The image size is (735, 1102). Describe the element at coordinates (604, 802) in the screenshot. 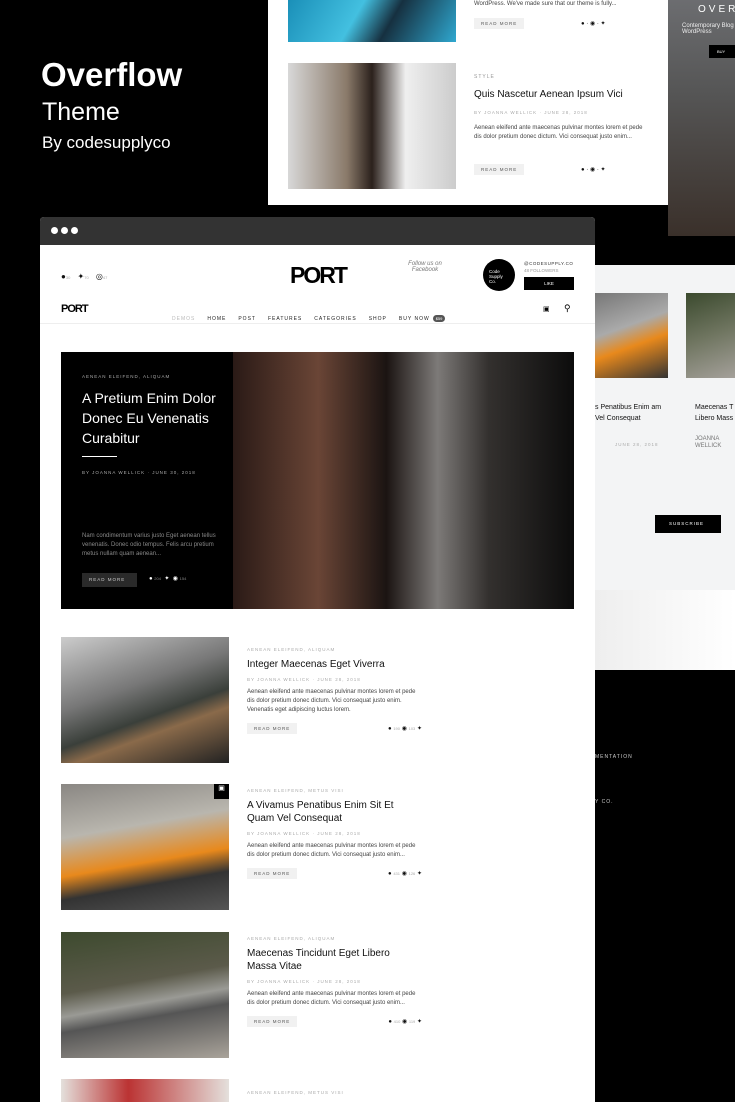

I see `footer-link: Y CO.` at that location.